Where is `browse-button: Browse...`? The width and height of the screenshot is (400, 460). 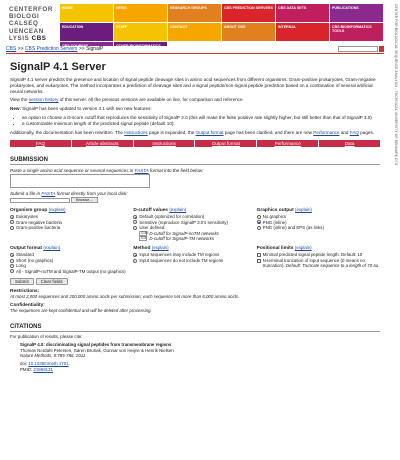 browse-button: Browse... is located at coordinates (84, 200).